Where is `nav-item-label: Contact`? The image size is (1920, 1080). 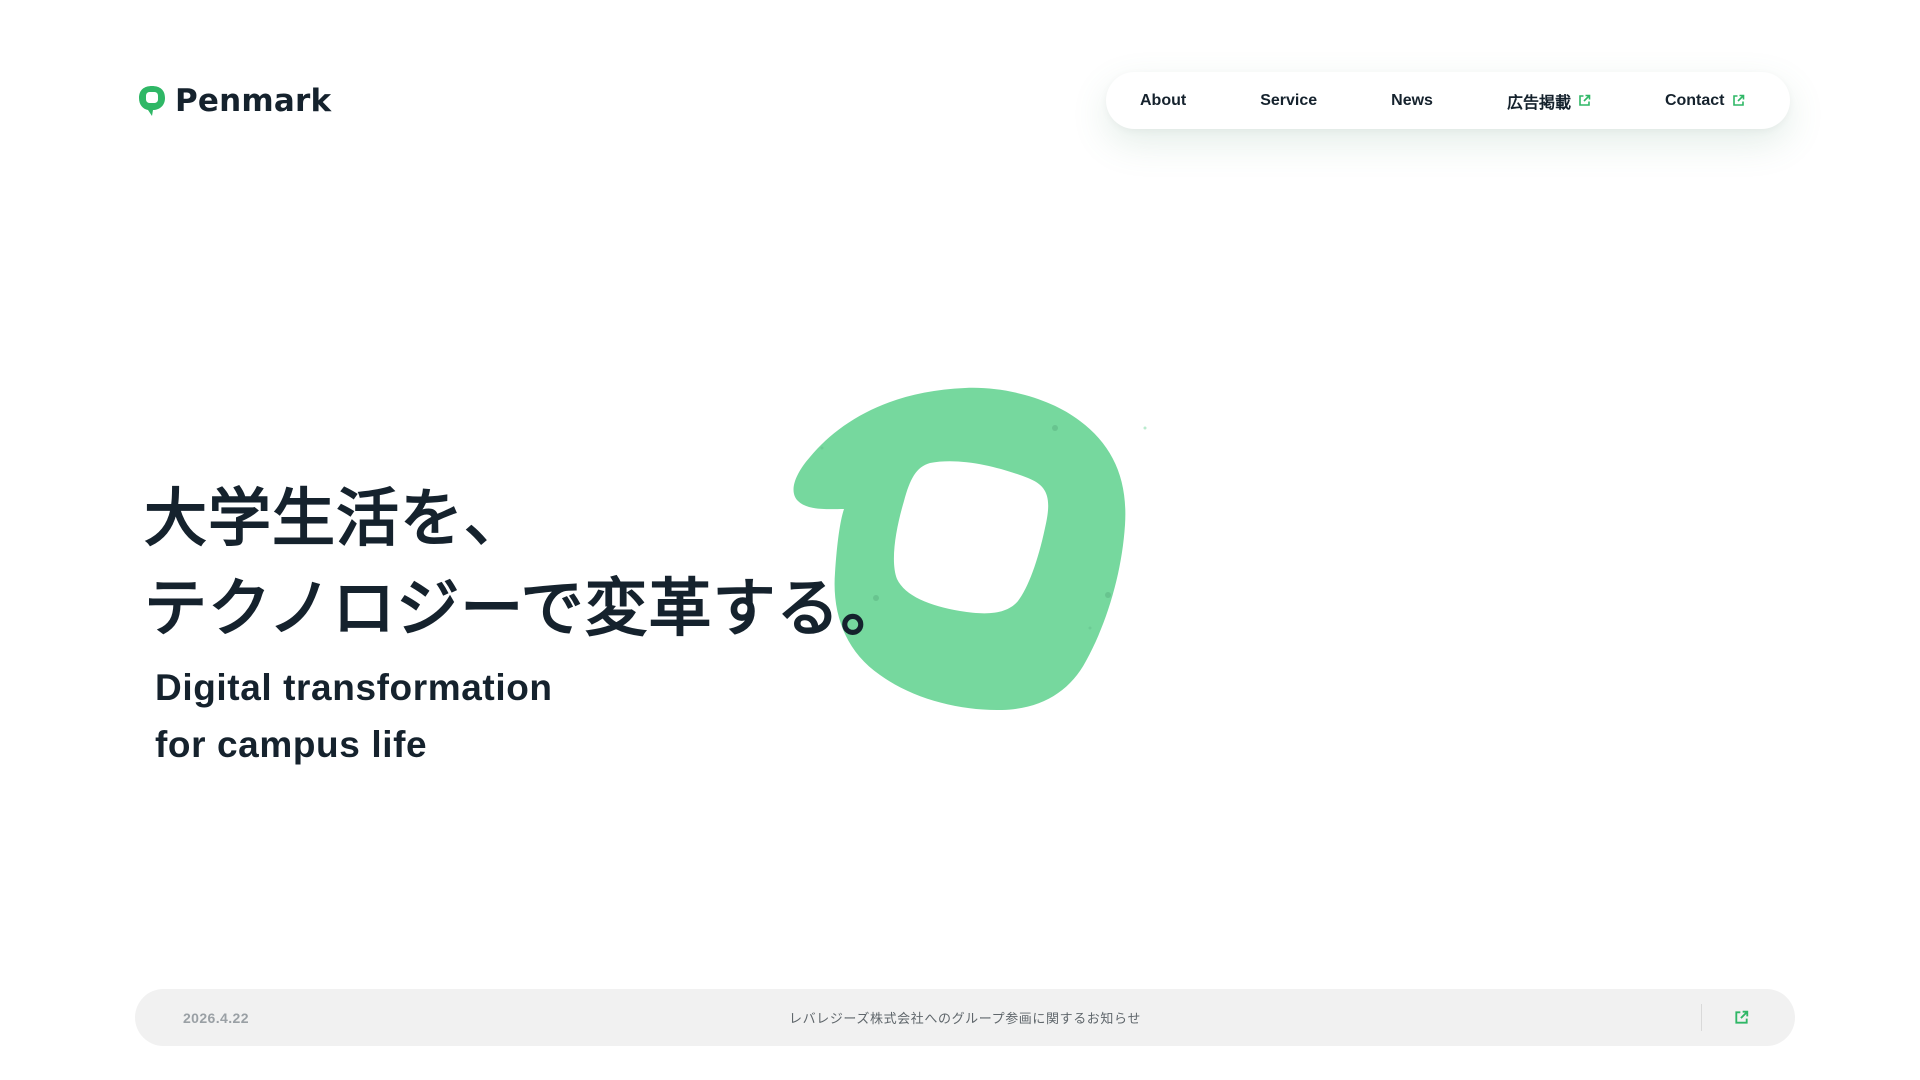
nav-item-label: Contact is located at coordinates (1694, 100).